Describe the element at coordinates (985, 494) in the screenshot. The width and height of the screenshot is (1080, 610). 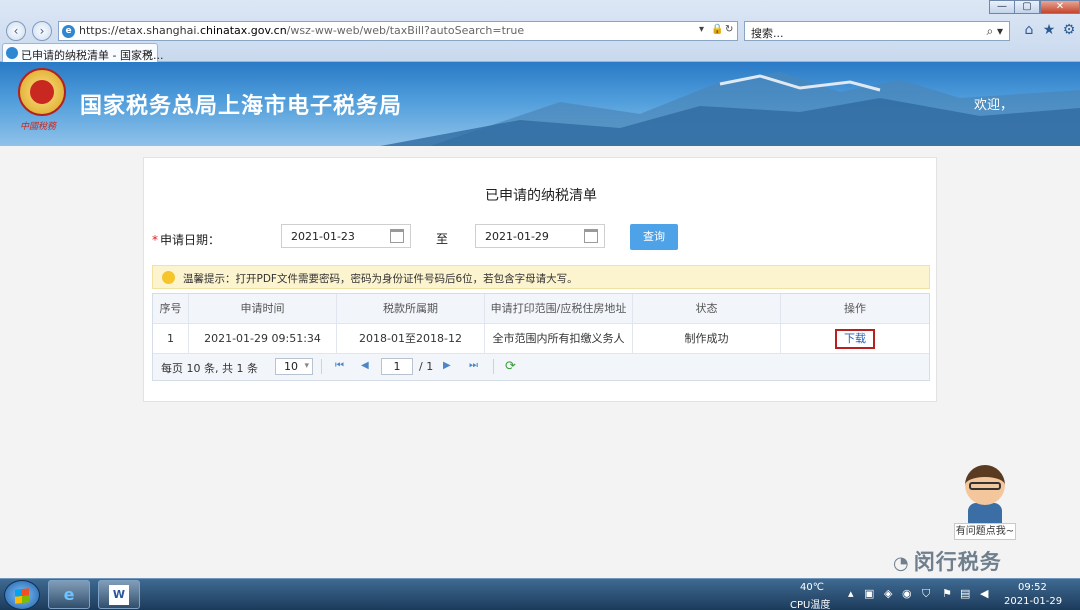
I see `helper-avatar` at that location.